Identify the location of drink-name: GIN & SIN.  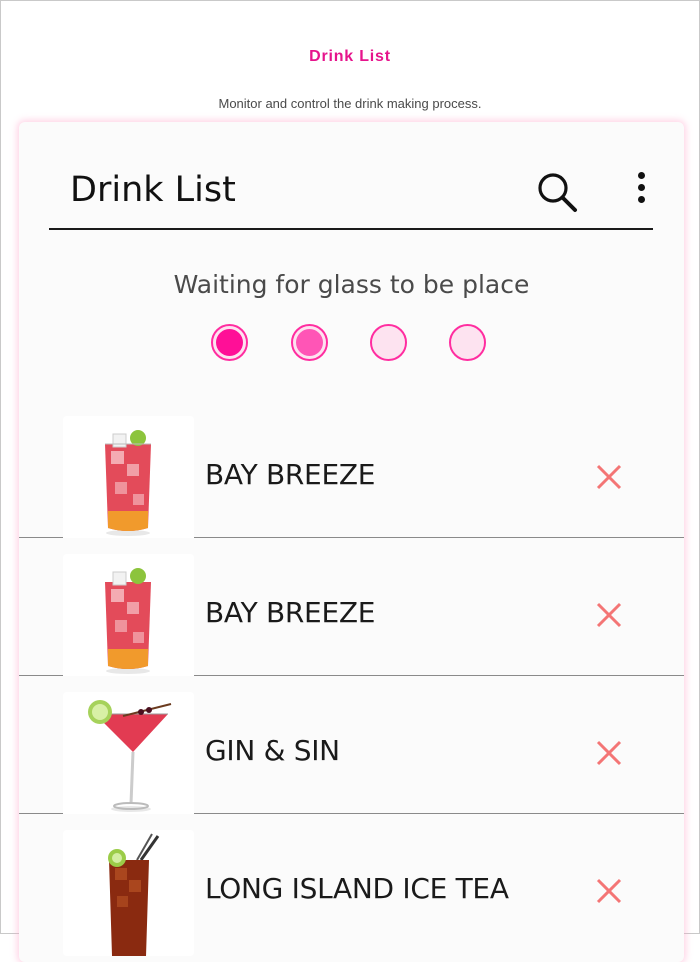
(272, 750).